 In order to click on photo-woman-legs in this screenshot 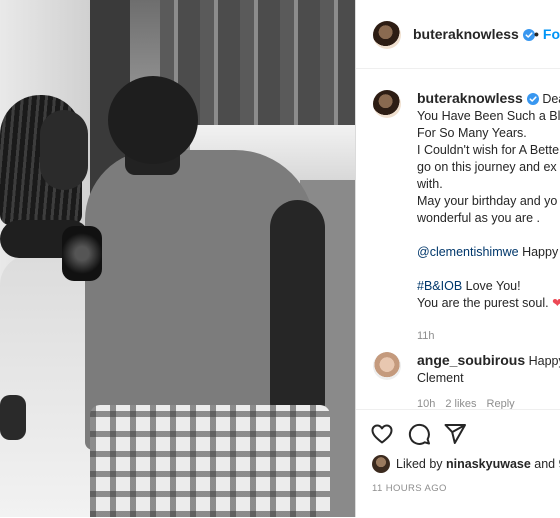, I will do `click(49, 386)`.